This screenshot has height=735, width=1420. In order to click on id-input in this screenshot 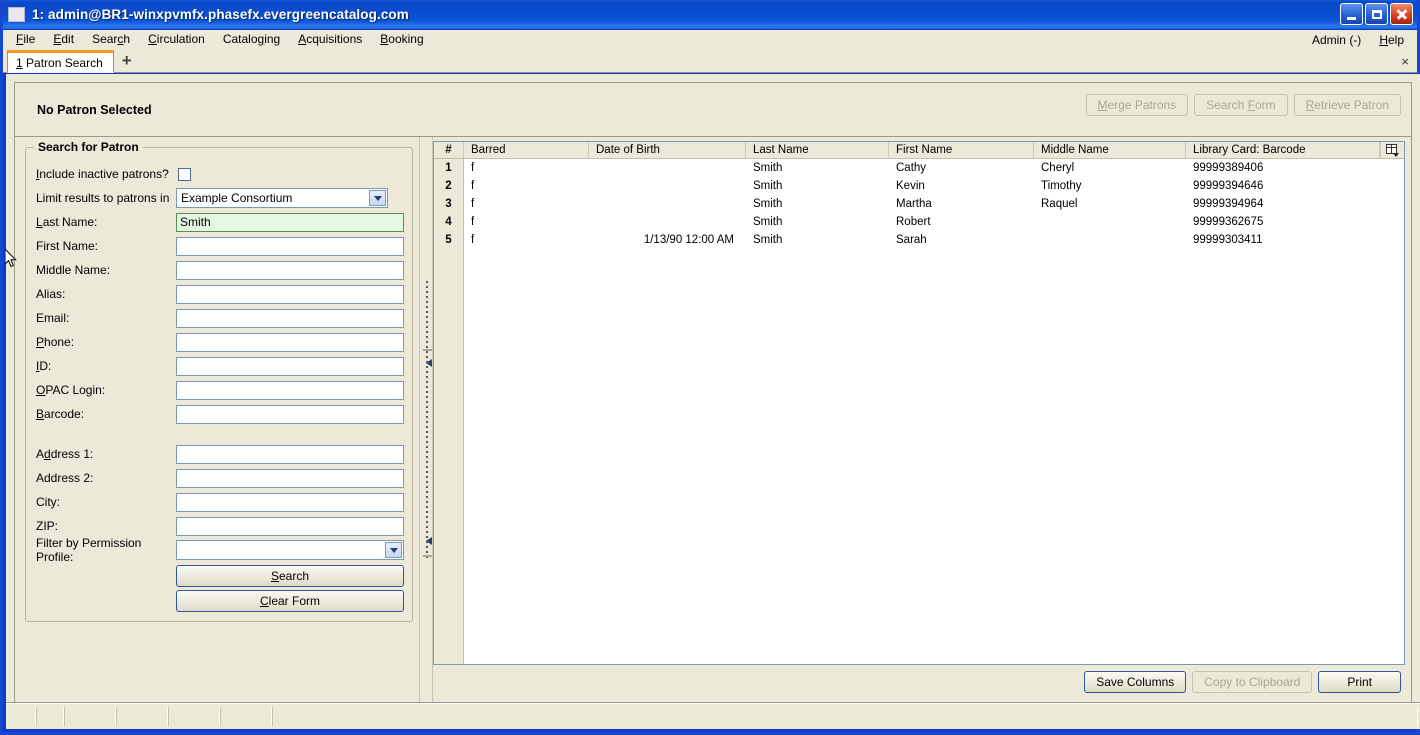, I will do `click(290, 366)`.